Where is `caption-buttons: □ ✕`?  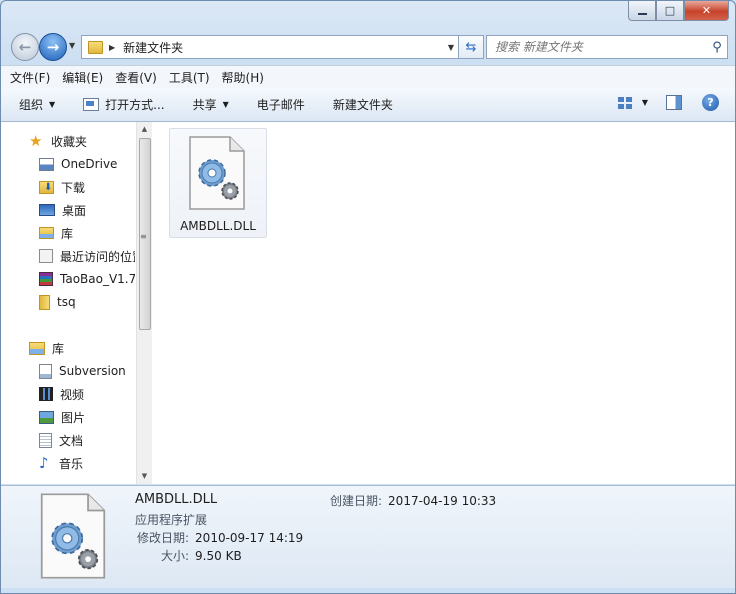 caption-buttons: □ ✕ is located at coordinates (678, 11).